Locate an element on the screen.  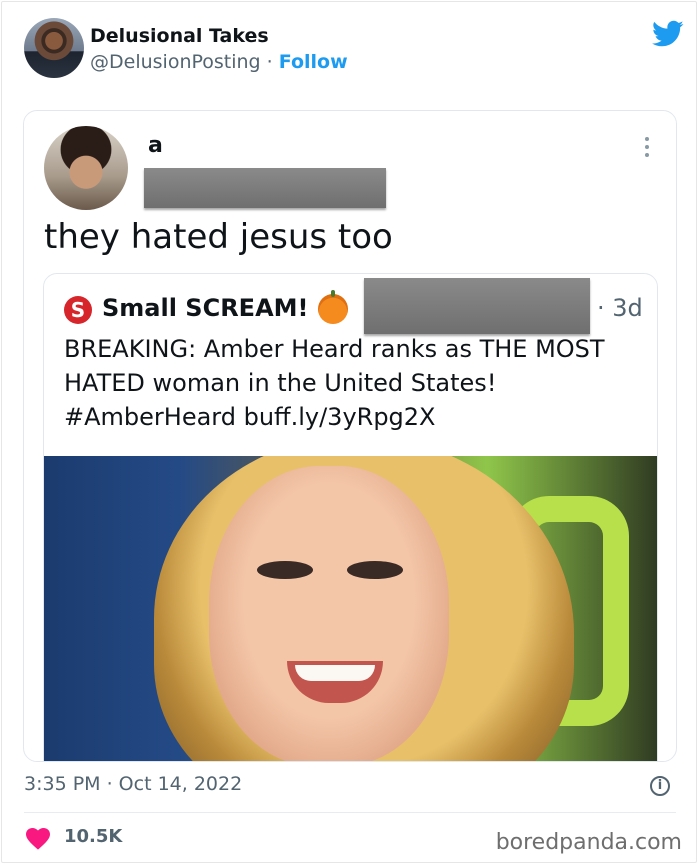
author-handle-row: @DelusionPosting · Follow is located at coordinates (219, 62).